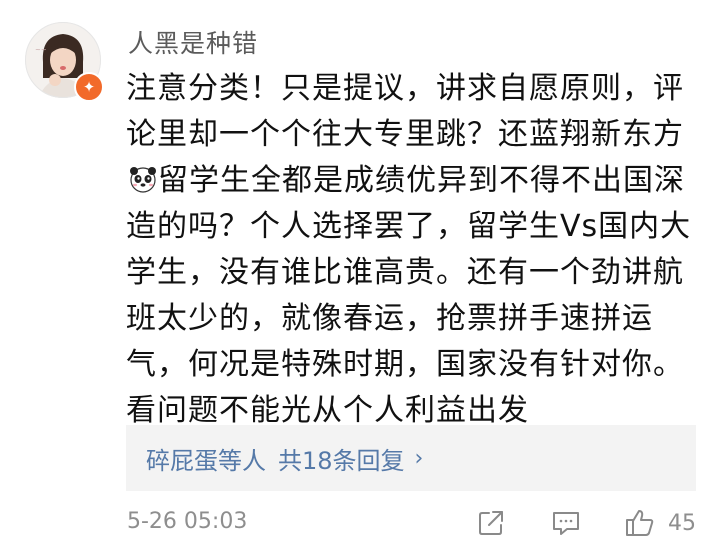  Describe the element at coordinates (341, 460) in the screenshot. I see `reply-count-label: 共18条回复` at that location.